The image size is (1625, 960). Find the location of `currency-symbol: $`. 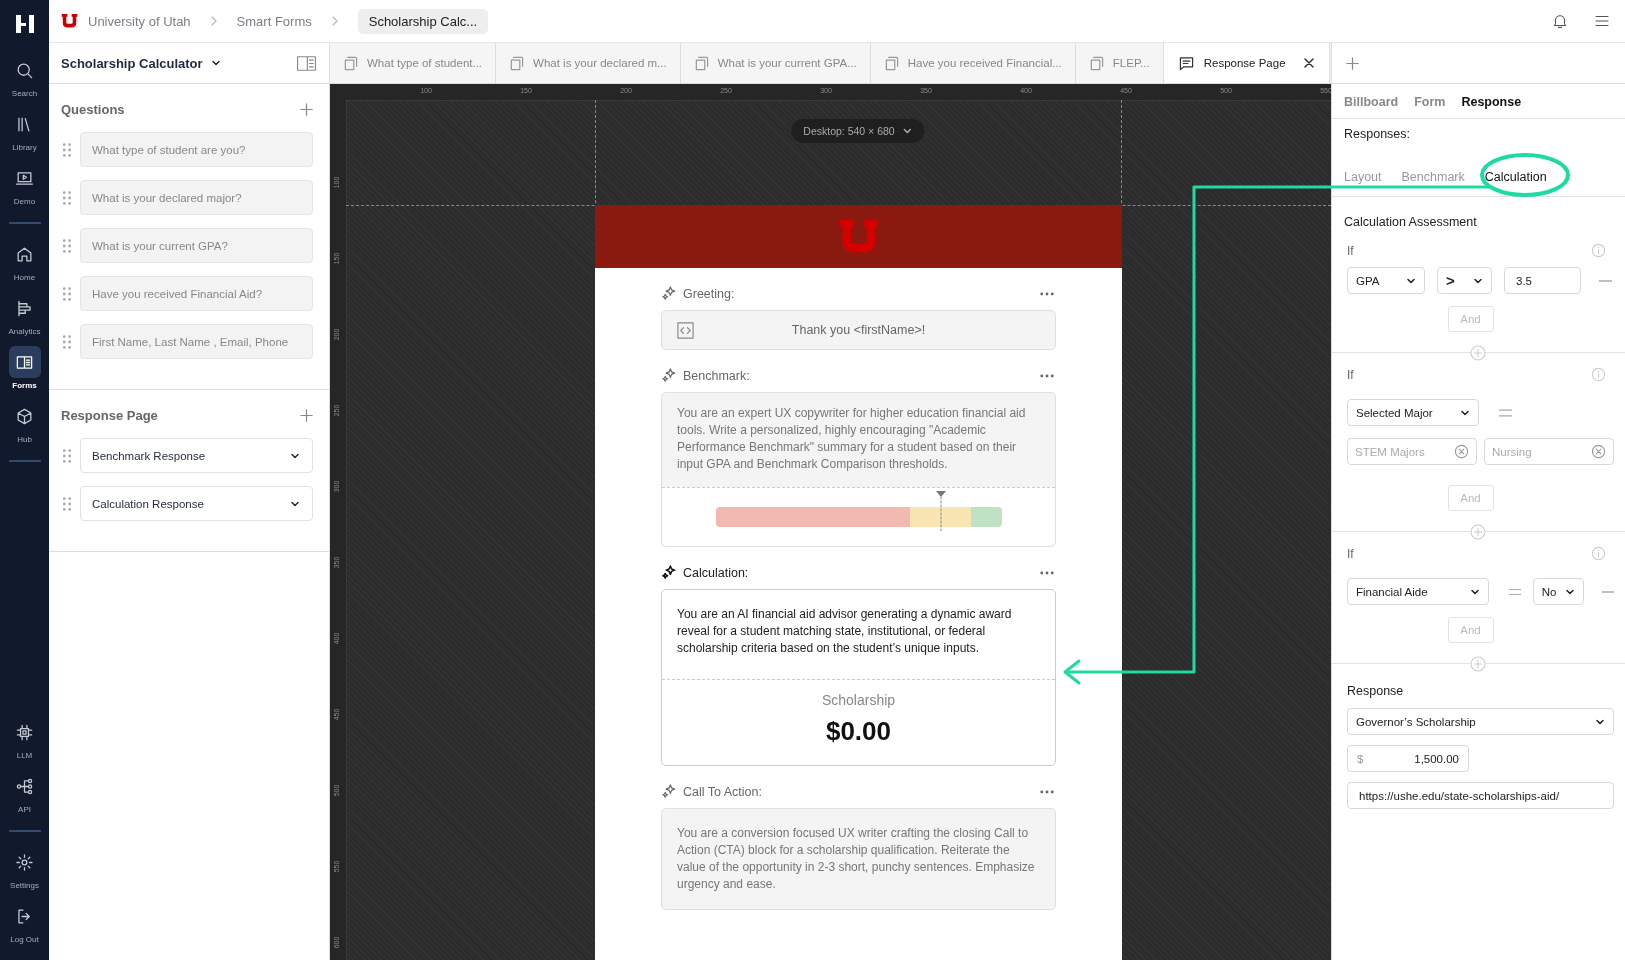

currency-symbol: $ is located at coordinates (1360, 758).